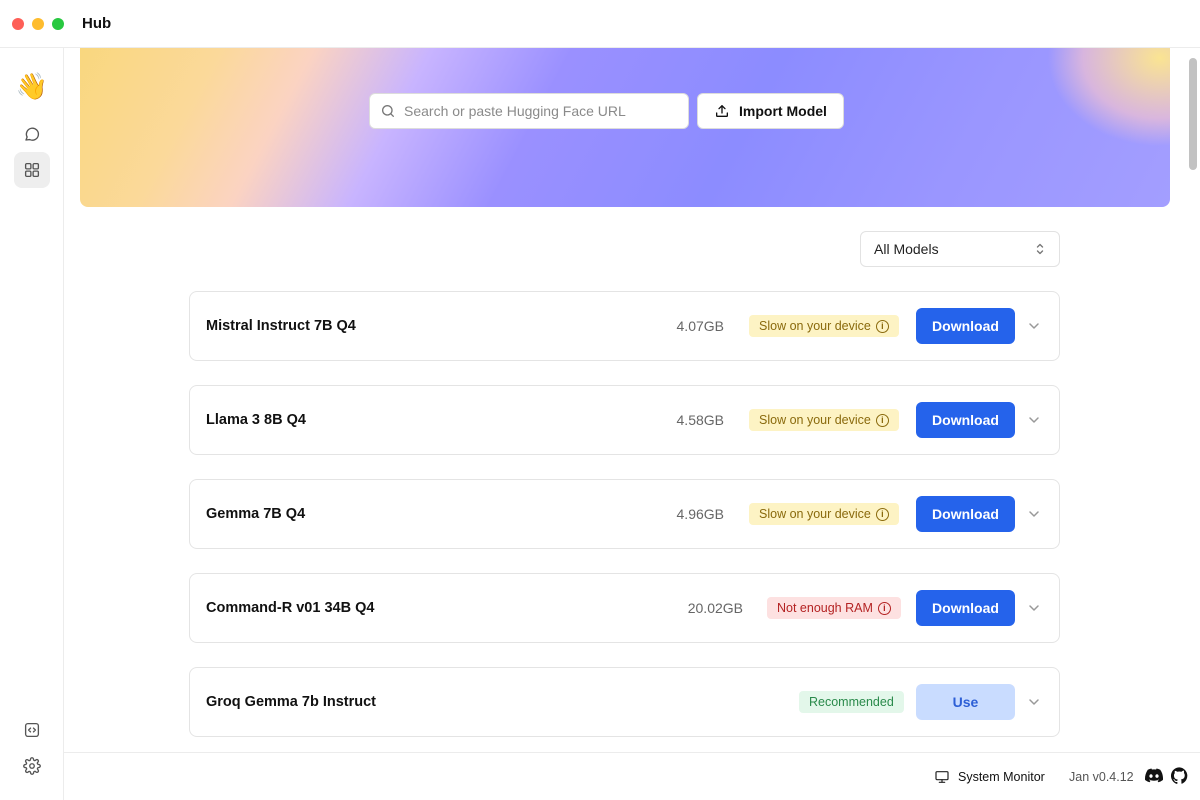 The height and width of the screenshot is (800, 1200). What do you see at coordinates (783, 111) in the screenshot?
I see `import-model-label: Import Model` at bounding box center [783, 111].